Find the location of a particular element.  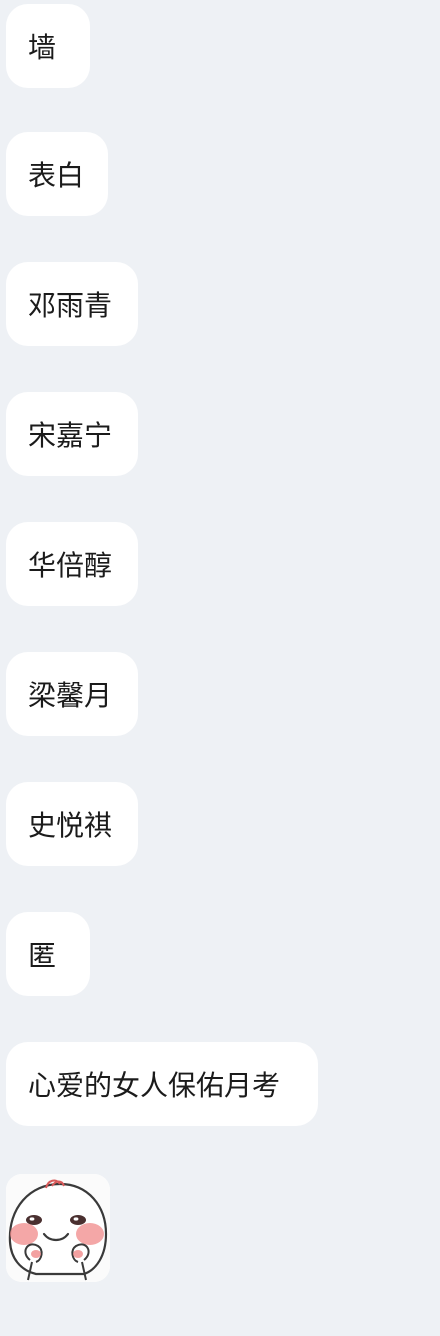

message-bubble: 华倍醇 is located at coordinates (72, 564).